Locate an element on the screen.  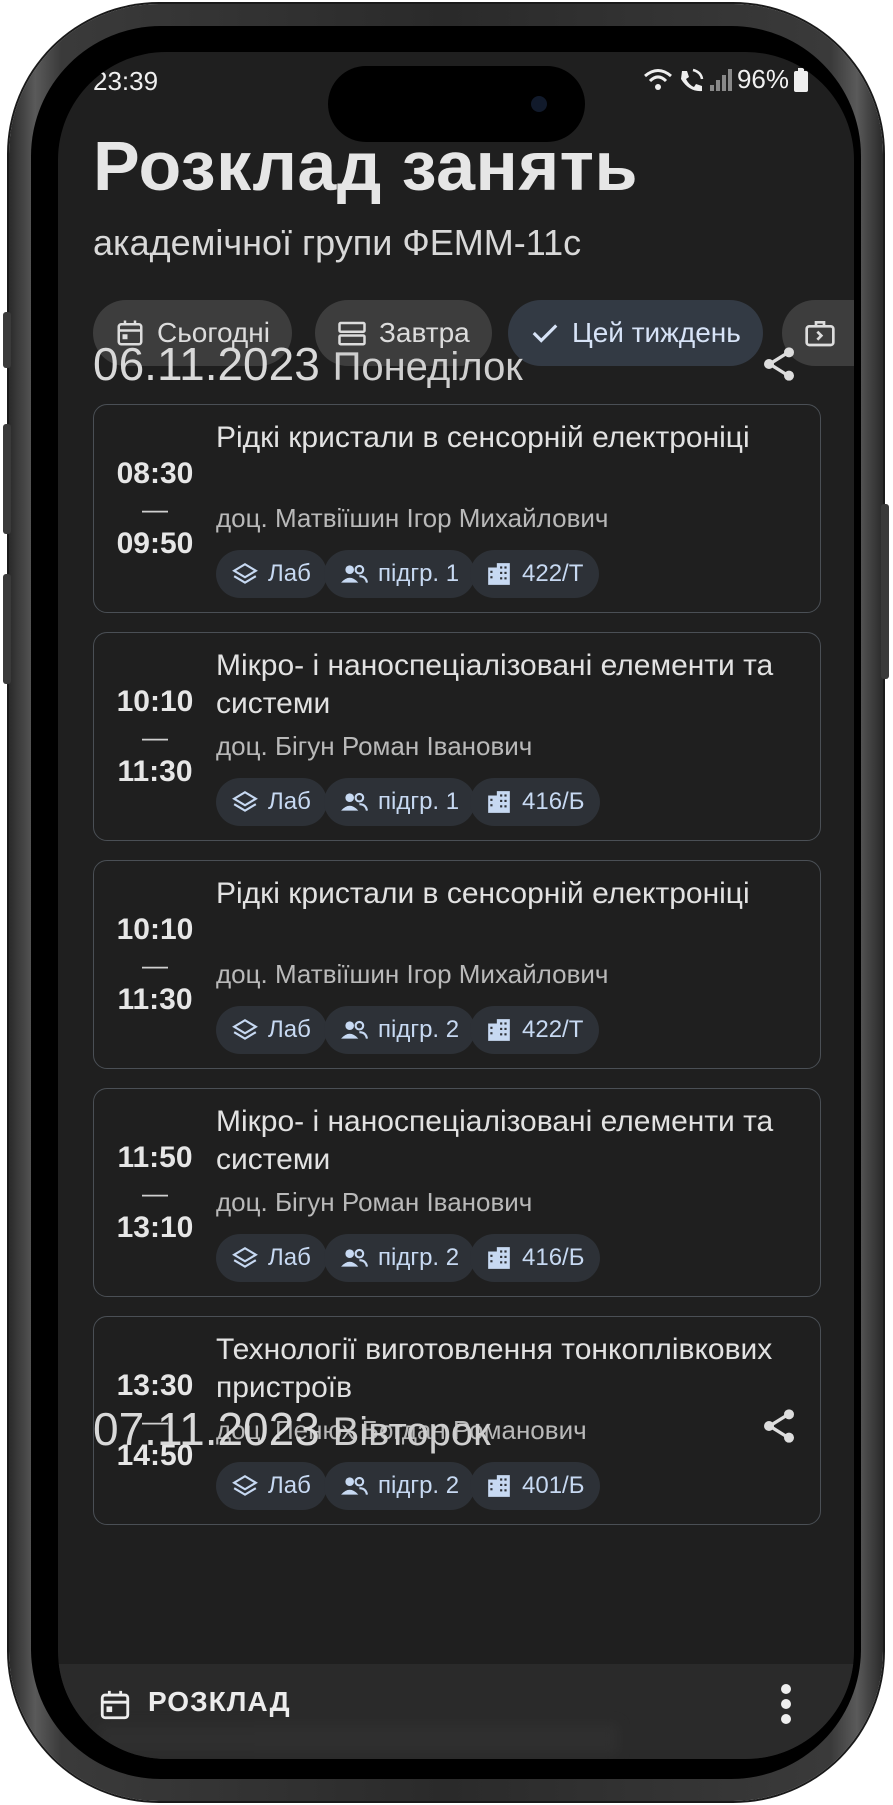
day-header: 07.11.2023 Вівторок is located at coordinates (292, 1429).